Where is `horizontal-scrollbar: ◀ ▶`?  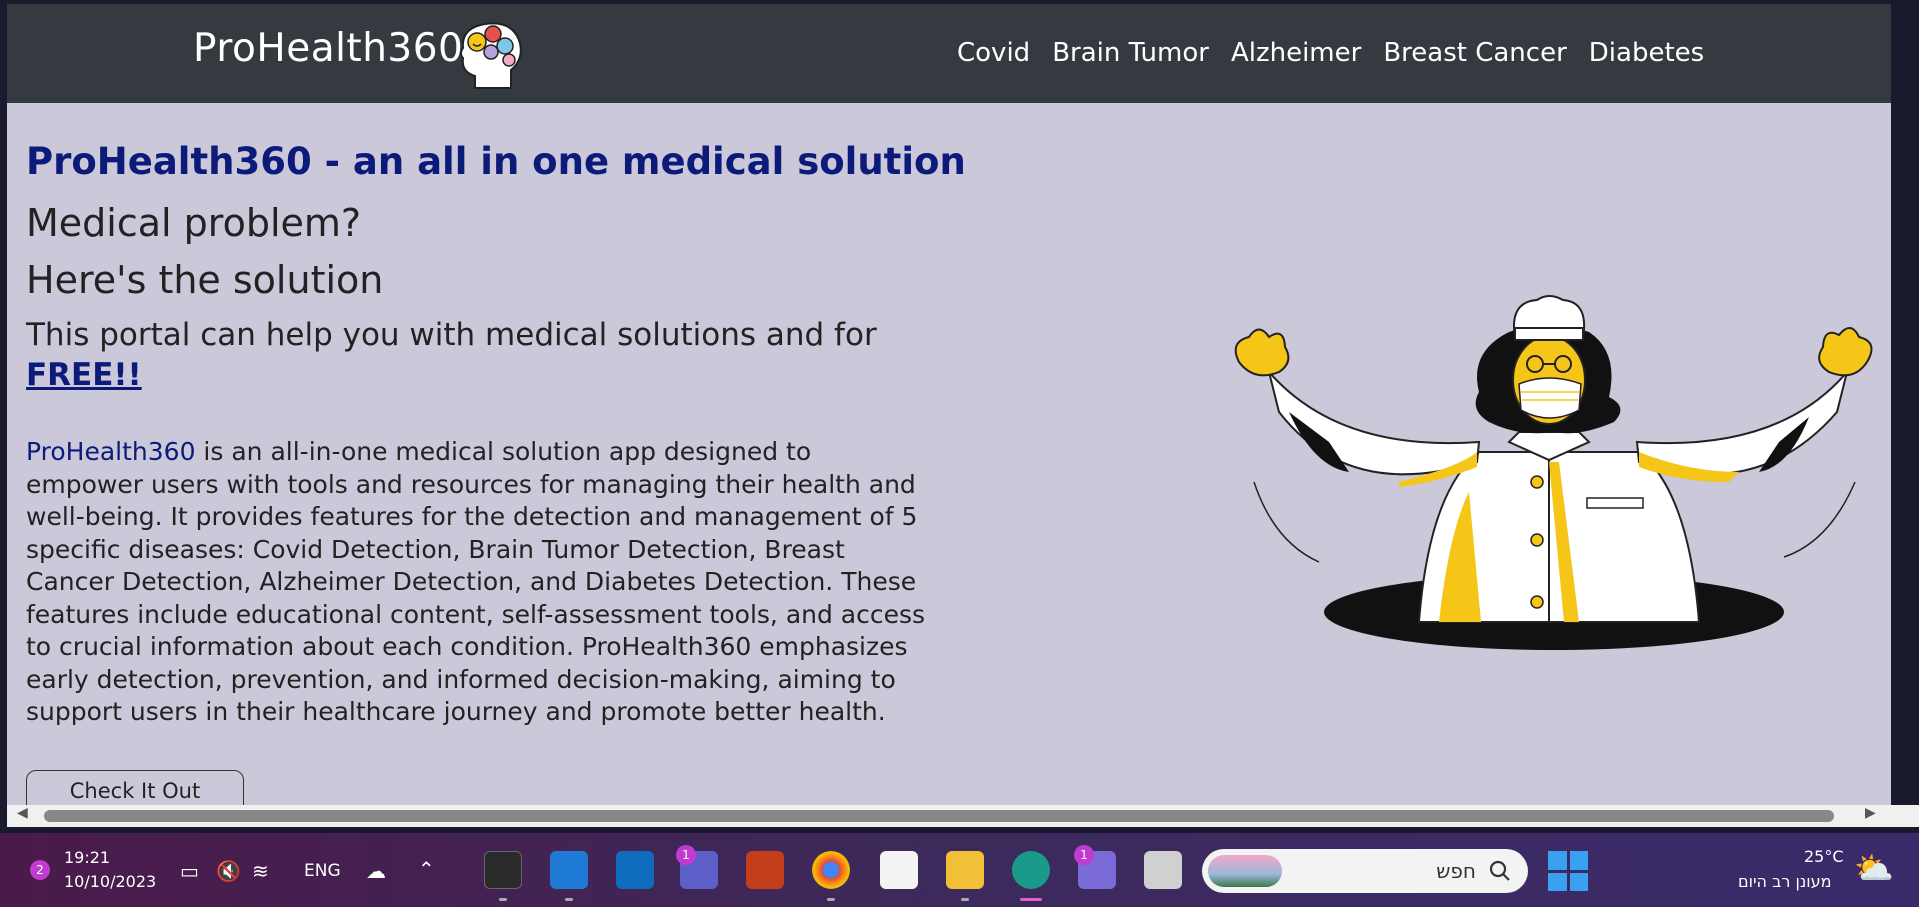 horizontal-scrollbar: ◀ ▶ is located at coordinates (949, 816).